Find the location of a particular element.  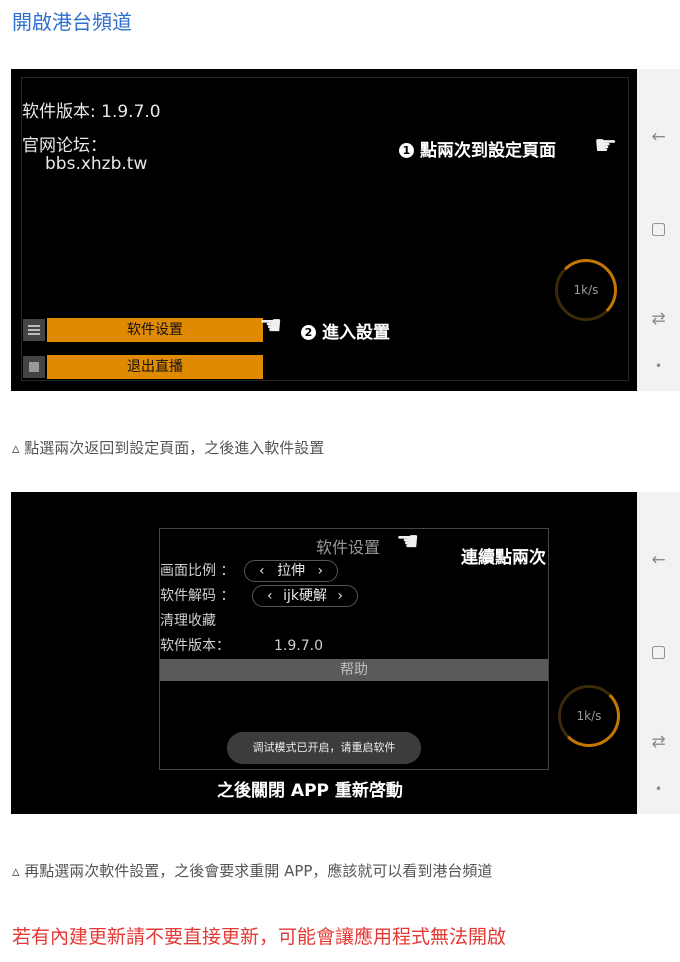

annotation-1-text: 點兩次到設定頁面 is located at coordinates (488, 151).